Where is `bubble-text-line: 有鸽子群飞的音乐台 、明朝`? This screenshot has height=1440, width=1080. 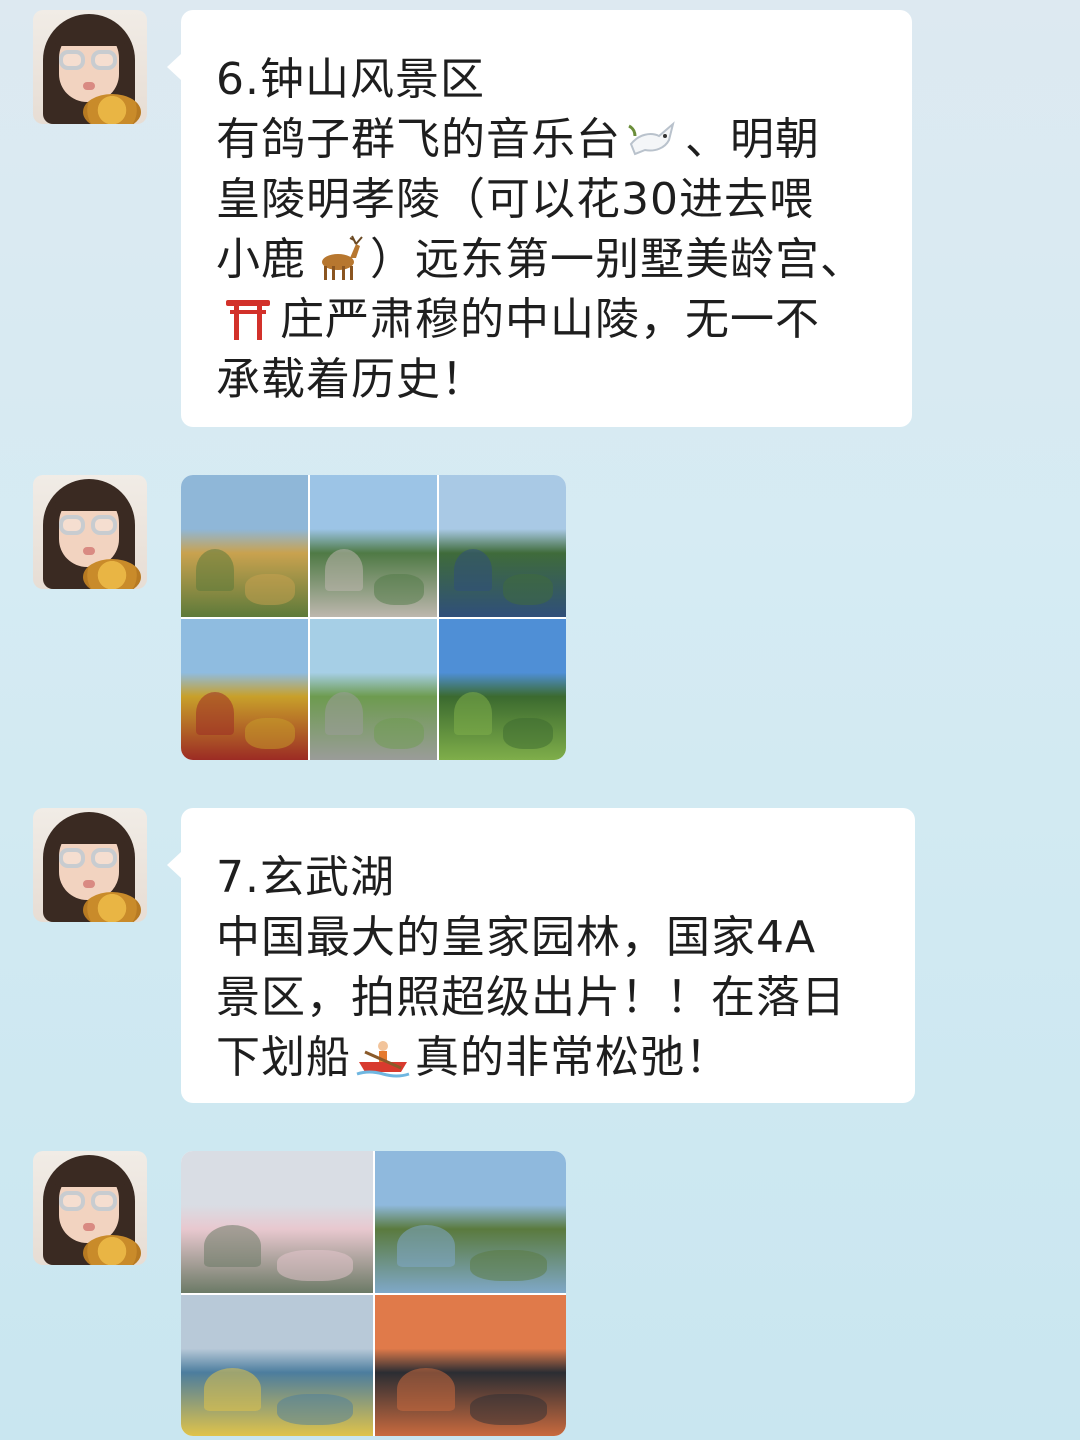 bubble-text-line: 有鸽子群飞的音乐台 、明朝 is located at coordinates (549, 140).